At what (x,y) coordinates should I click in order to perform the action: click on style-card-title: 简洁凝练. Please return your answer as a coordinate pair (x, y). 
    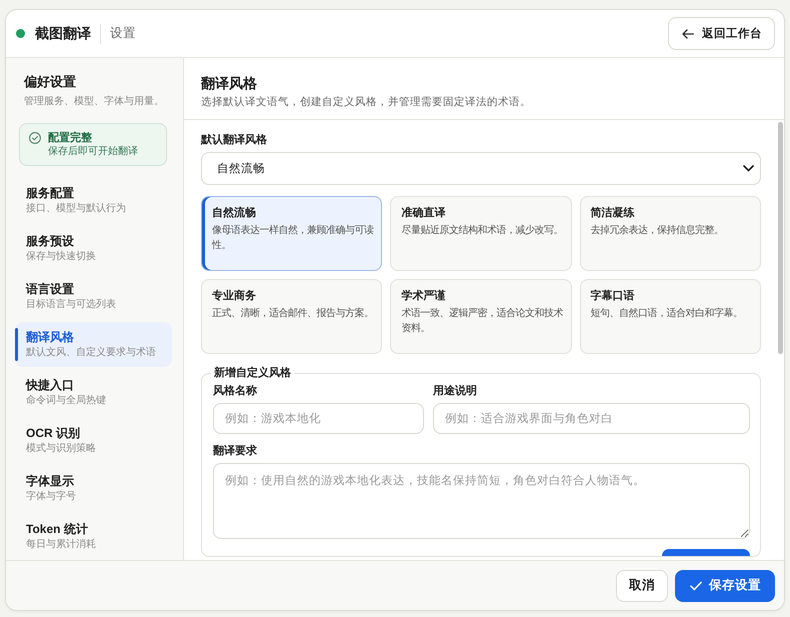
    Looking at the image, I should click on (613, 213).